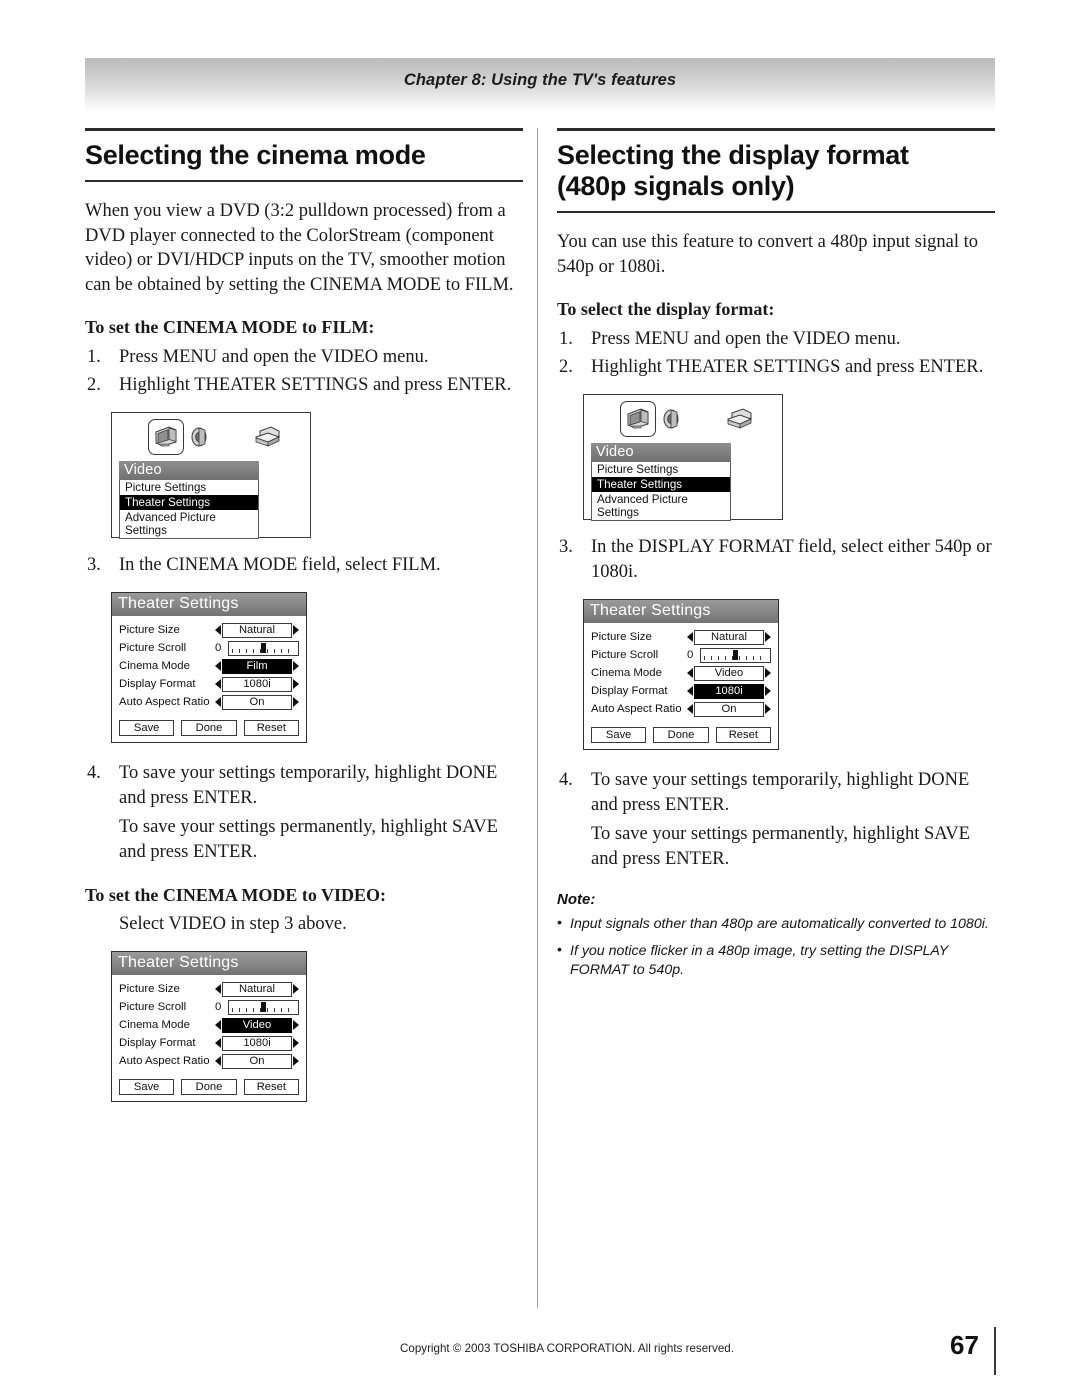  Describe the element at coordinates (625, 654) in the screenshot. I see `row-label: Picture Scroll` at that location.